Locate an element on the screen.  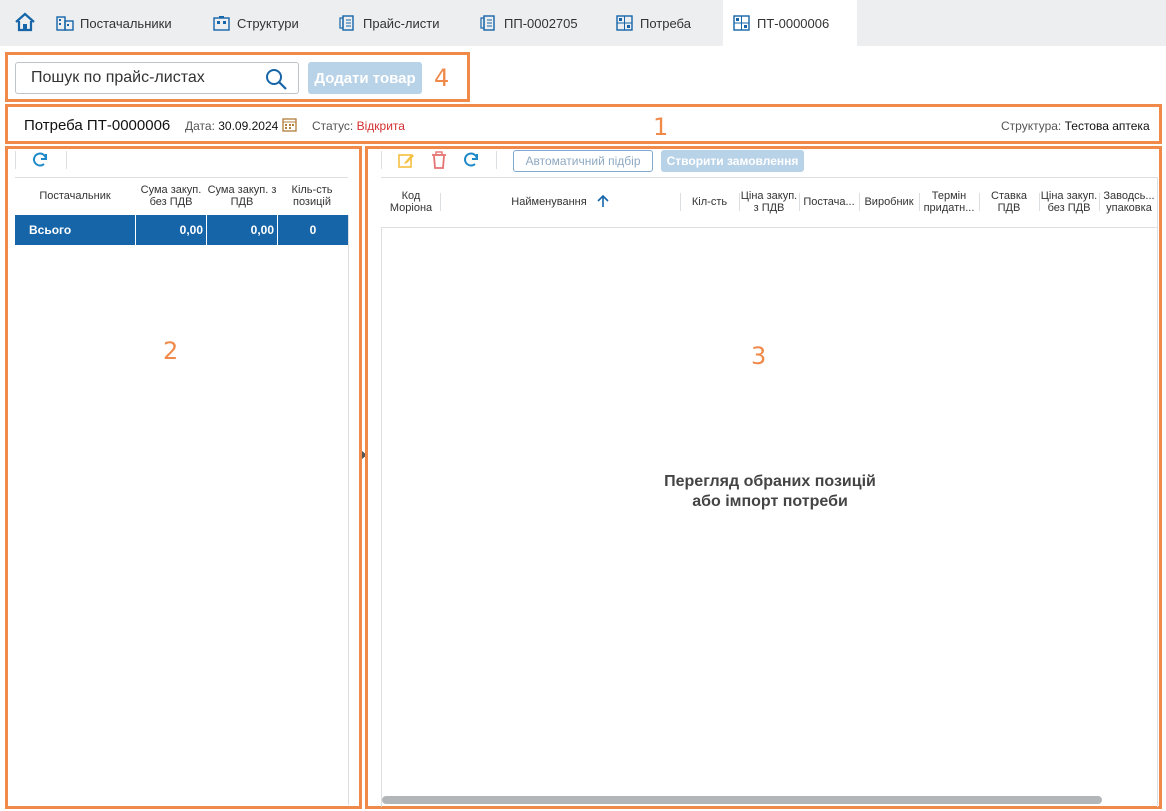
tab-structures: Структури is located at coordinates (256, 23).